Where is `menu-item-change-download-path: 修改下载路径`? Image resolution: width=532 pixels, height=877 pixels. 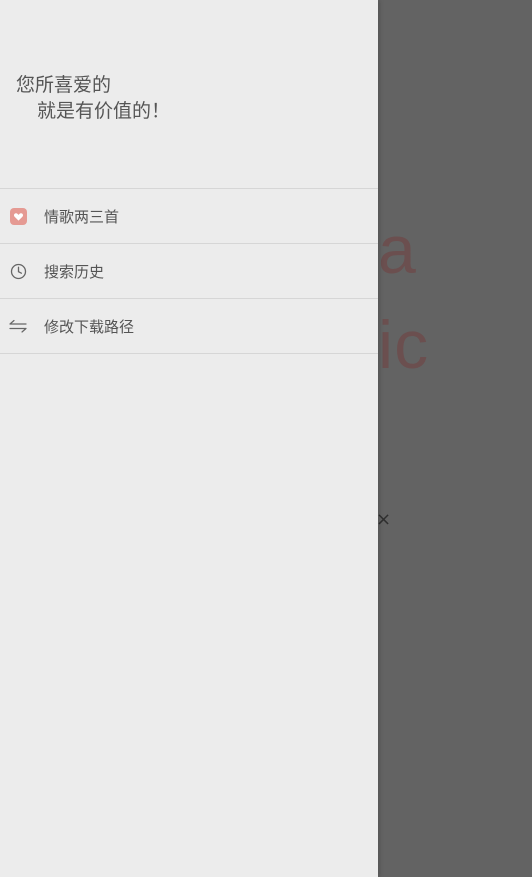 menu-item-change-download-path: 修改下载路径 is located at coordinates (189, 326).